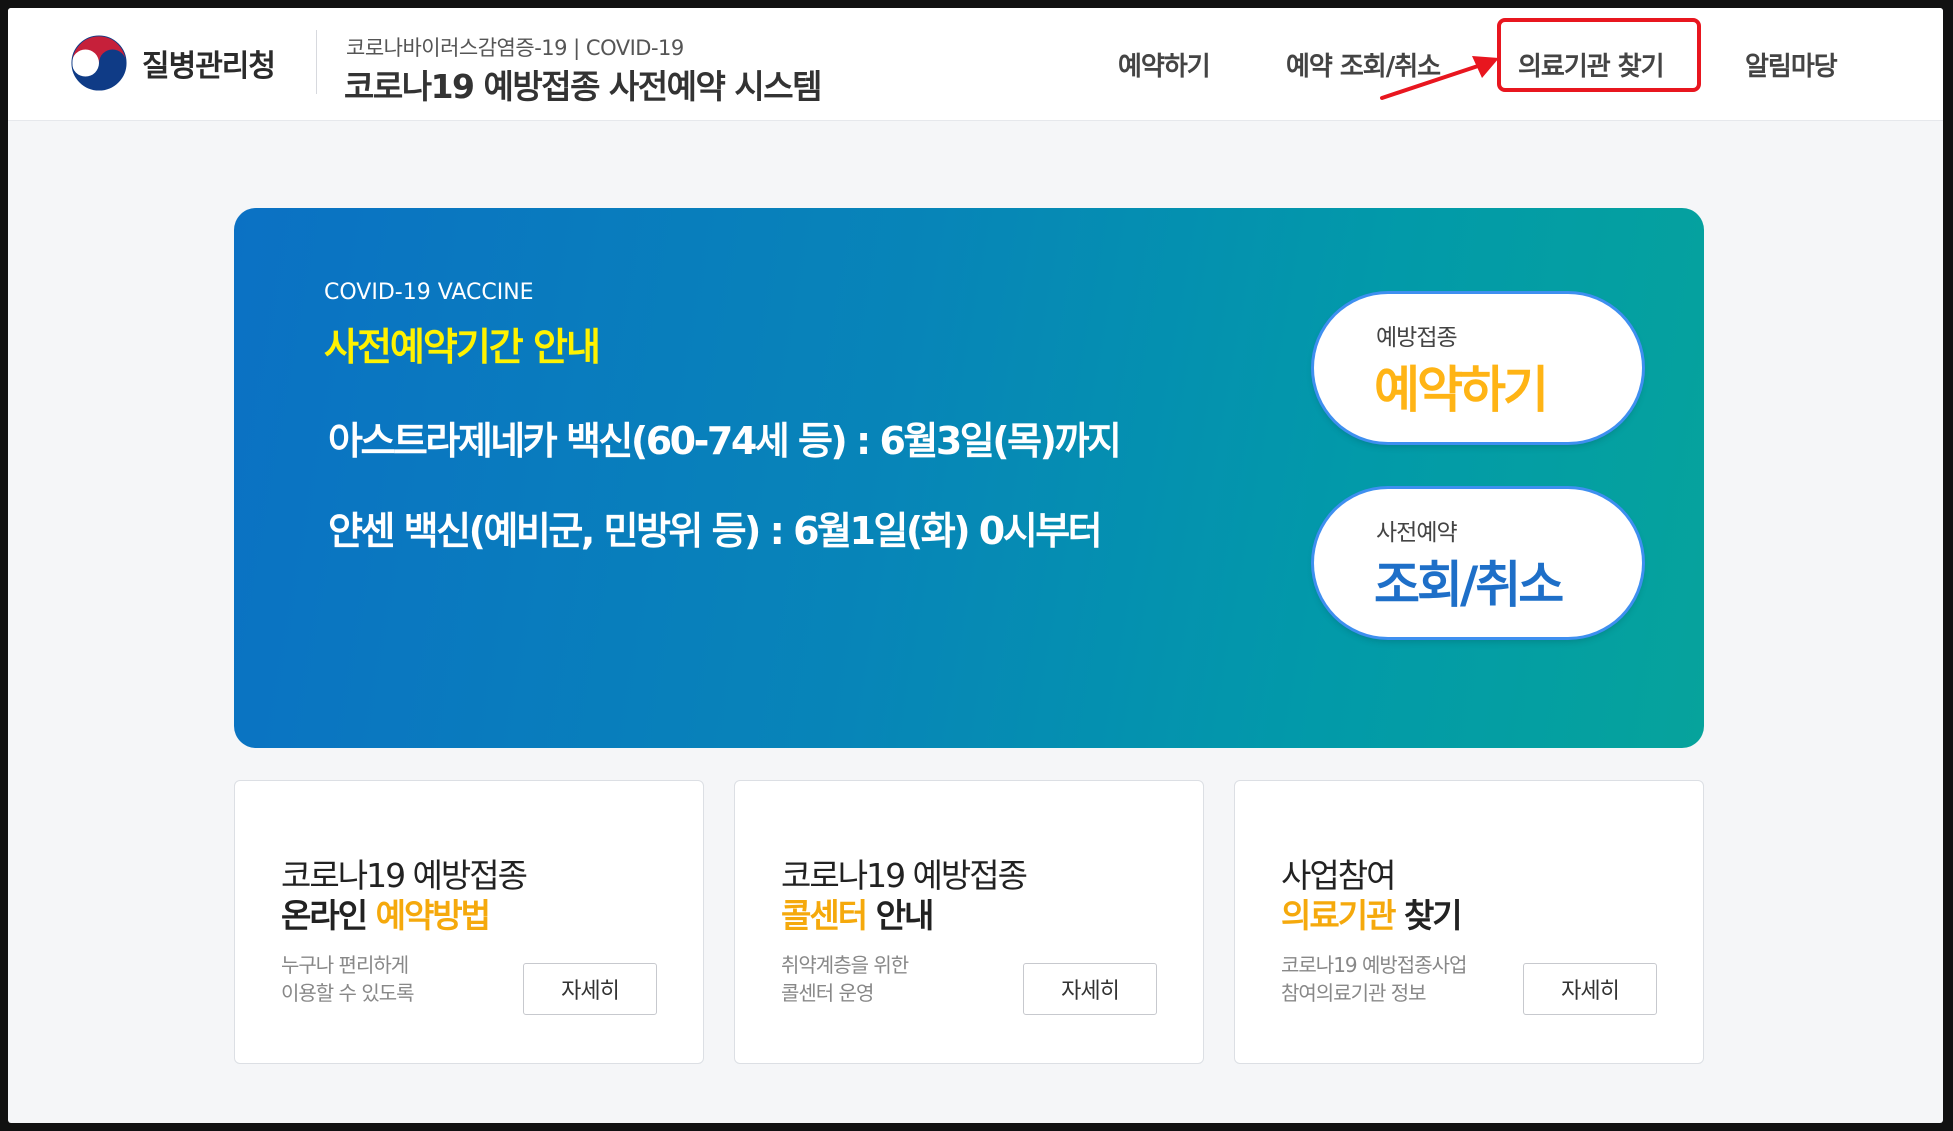  I want to click on card-desc-line1: 코로나19 예방접종사업, so click(1374, 965).